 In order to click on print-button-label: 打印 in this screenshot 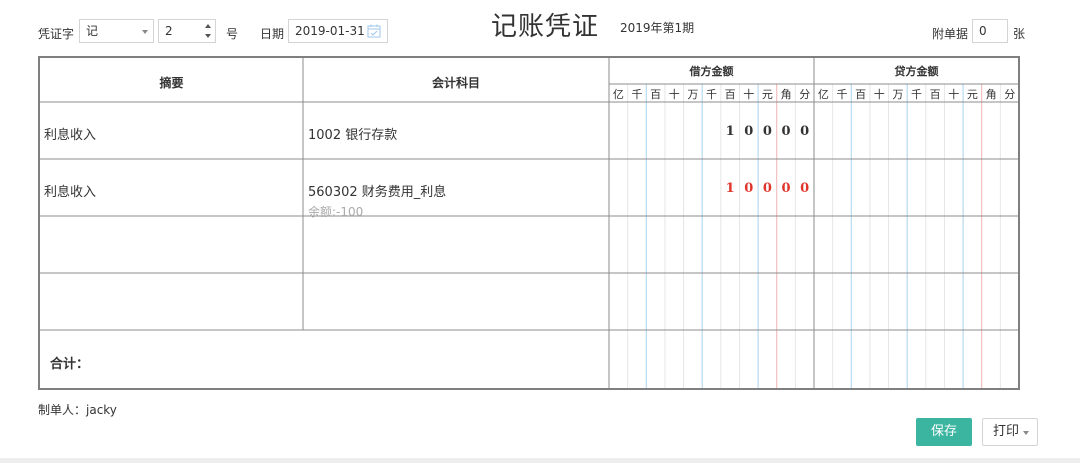, I will do `click(1006, 431)`.